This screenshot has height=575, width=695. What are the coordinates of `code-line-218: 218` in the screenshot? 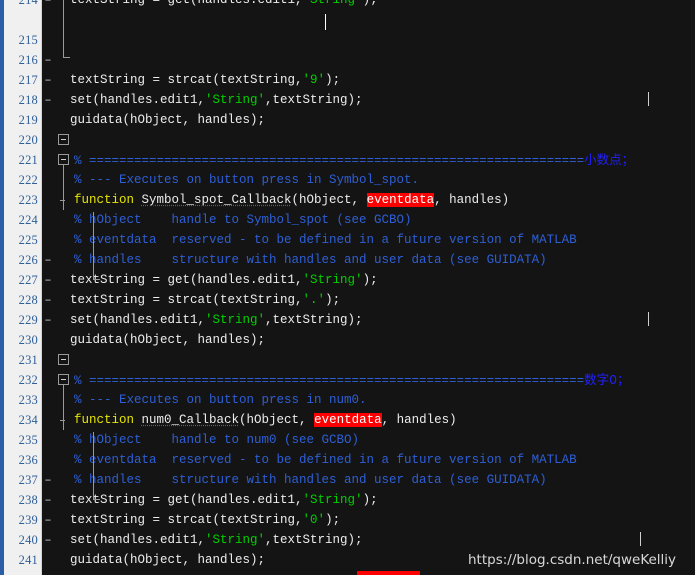 It's located at (347, 88).